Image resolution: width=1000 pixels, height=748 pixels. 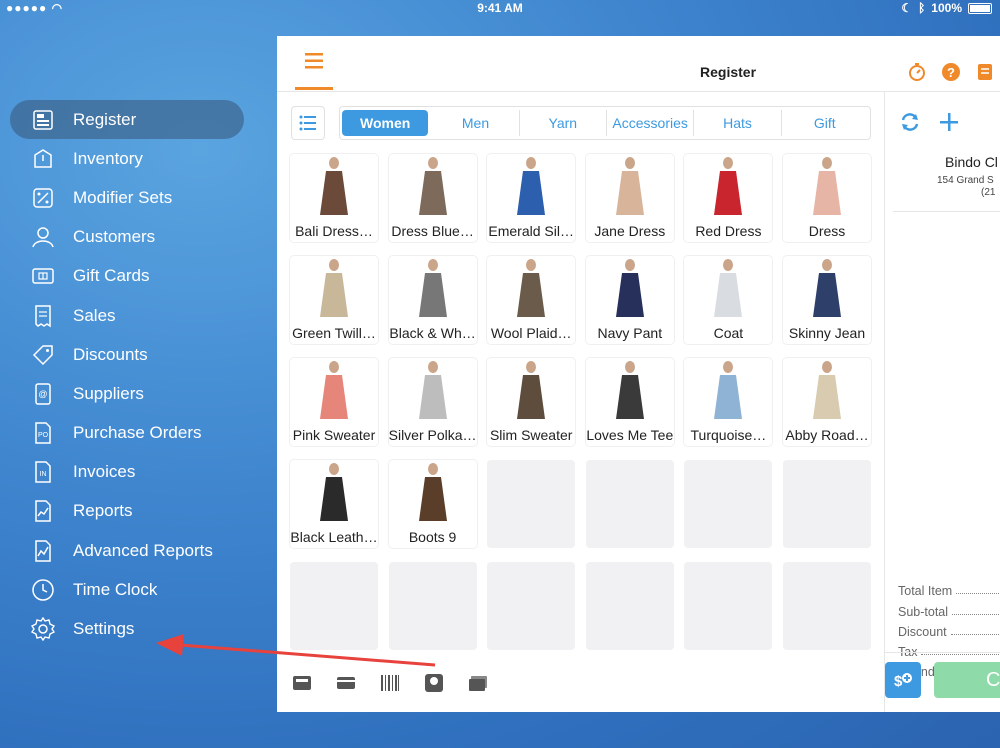 What do you see at coordinates (903, 680) in the screenshot?
I see `add-payment-button: $` at bounding box center [903, 680].